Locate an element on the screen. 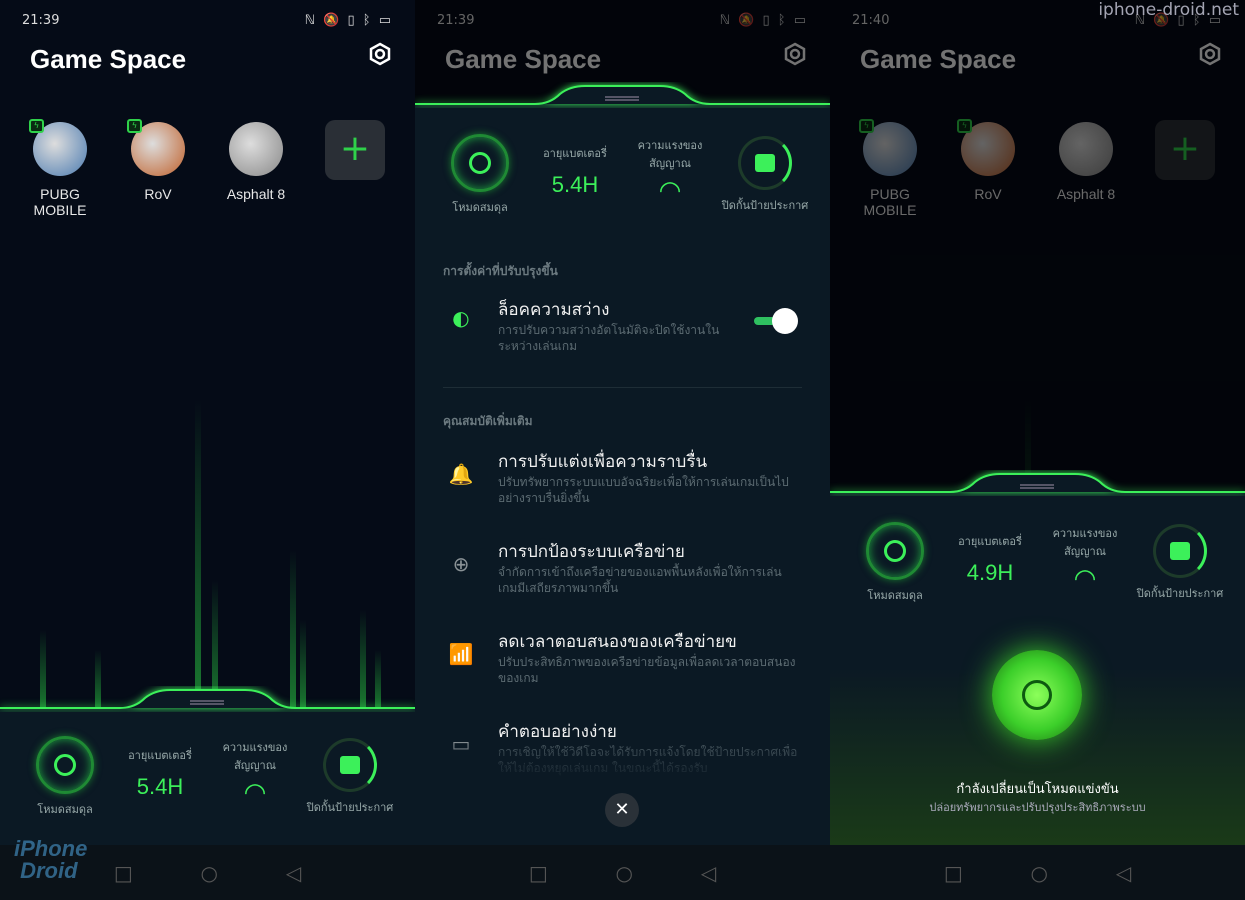  game-name: PUBG MOBILE is located at coordinates (60, 202).